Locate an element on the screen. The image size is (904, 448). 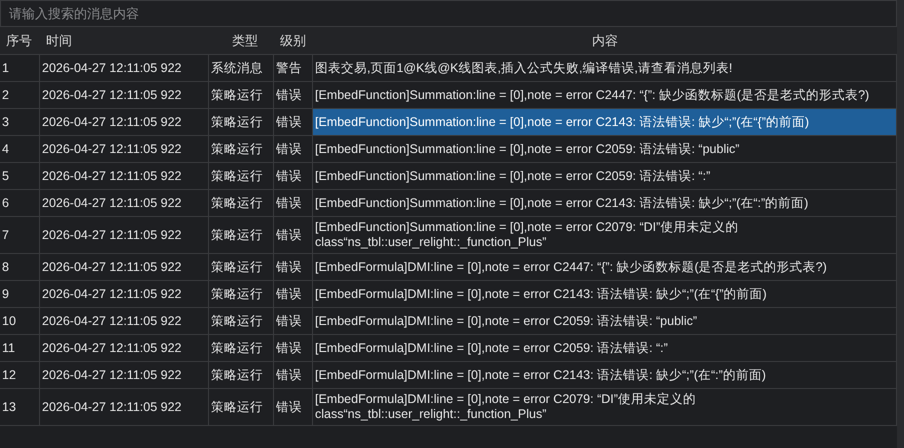
table-cell: 4 is located at coordinates (20, 149).